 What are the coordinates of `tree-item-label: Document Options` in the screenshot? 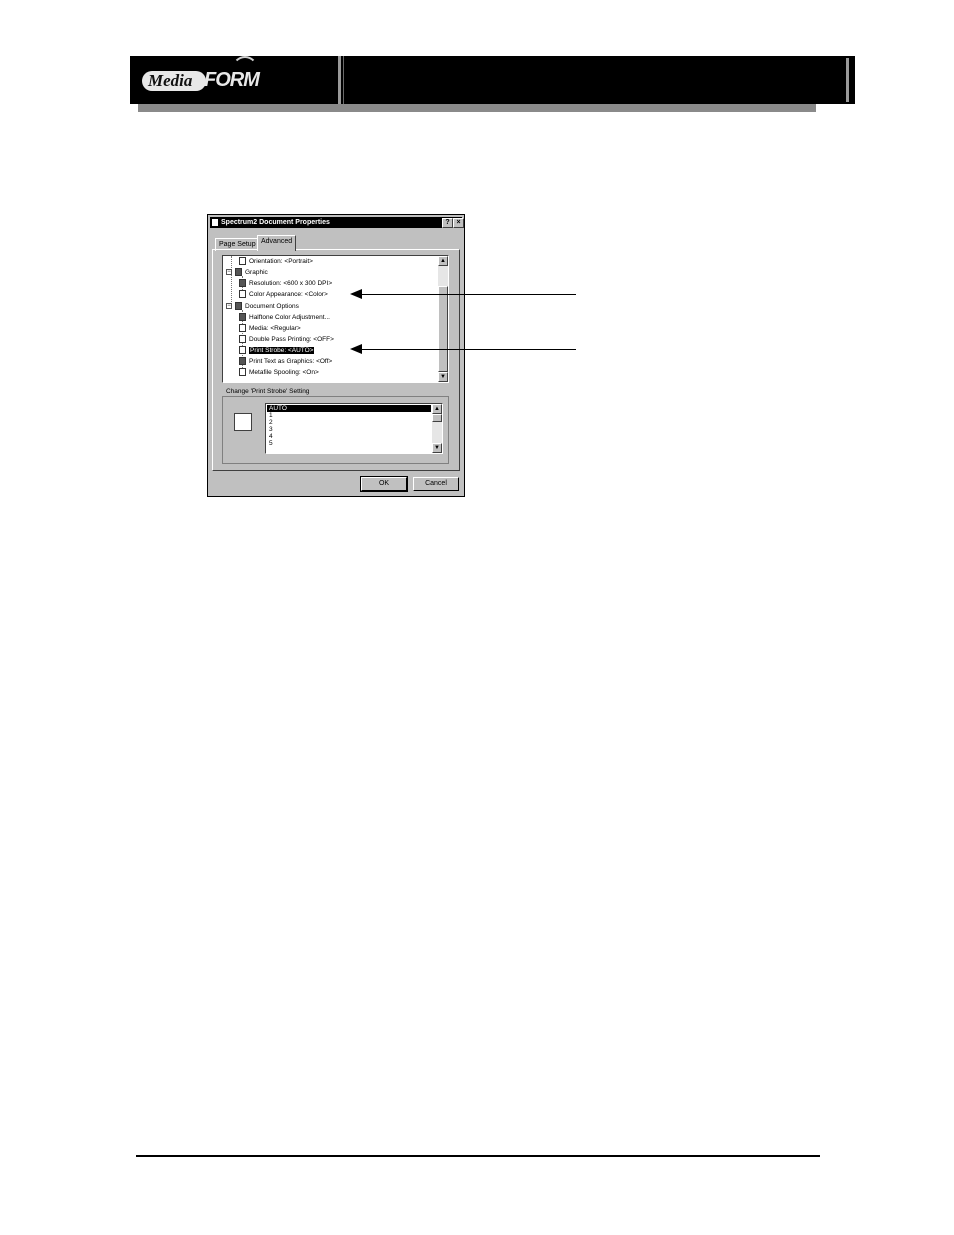 It's located at (272, 306).